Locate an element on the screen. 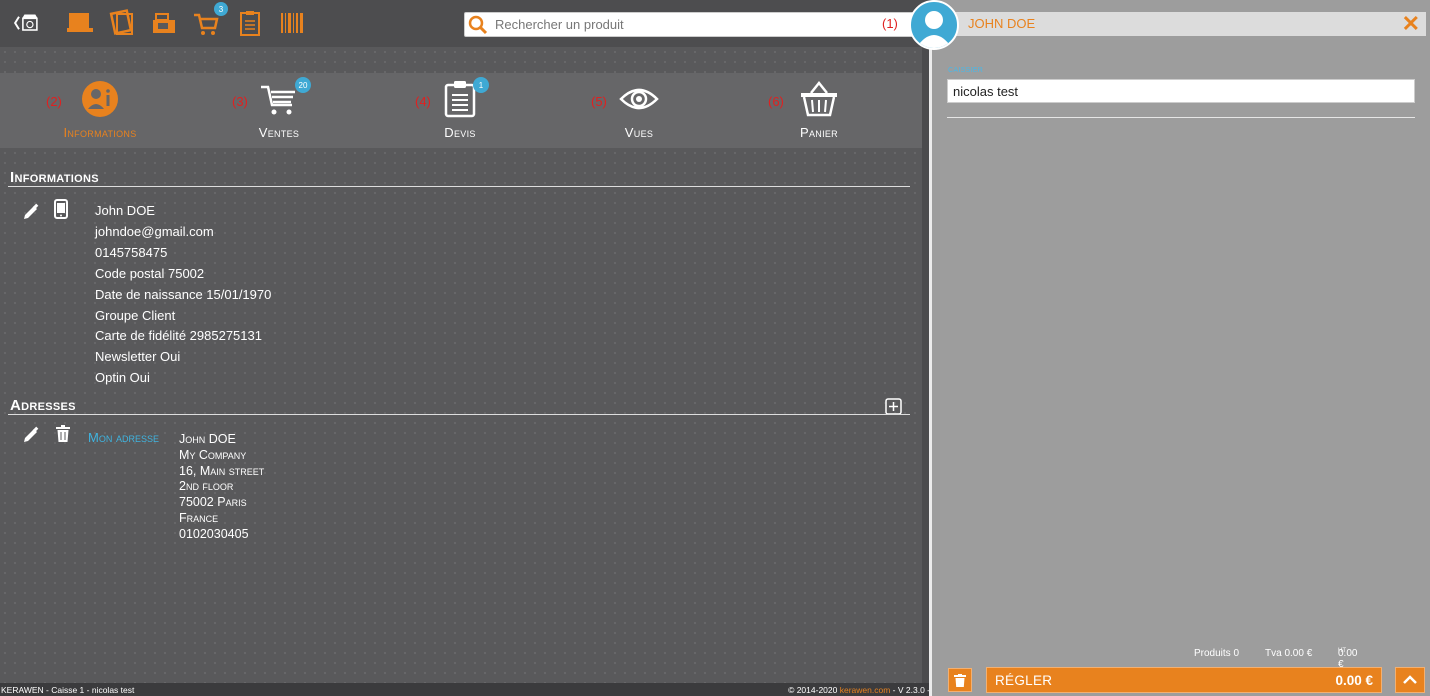 This screenshot has height=696, width=1430. mobile-phone-icon is located at coordinates (61, 209).